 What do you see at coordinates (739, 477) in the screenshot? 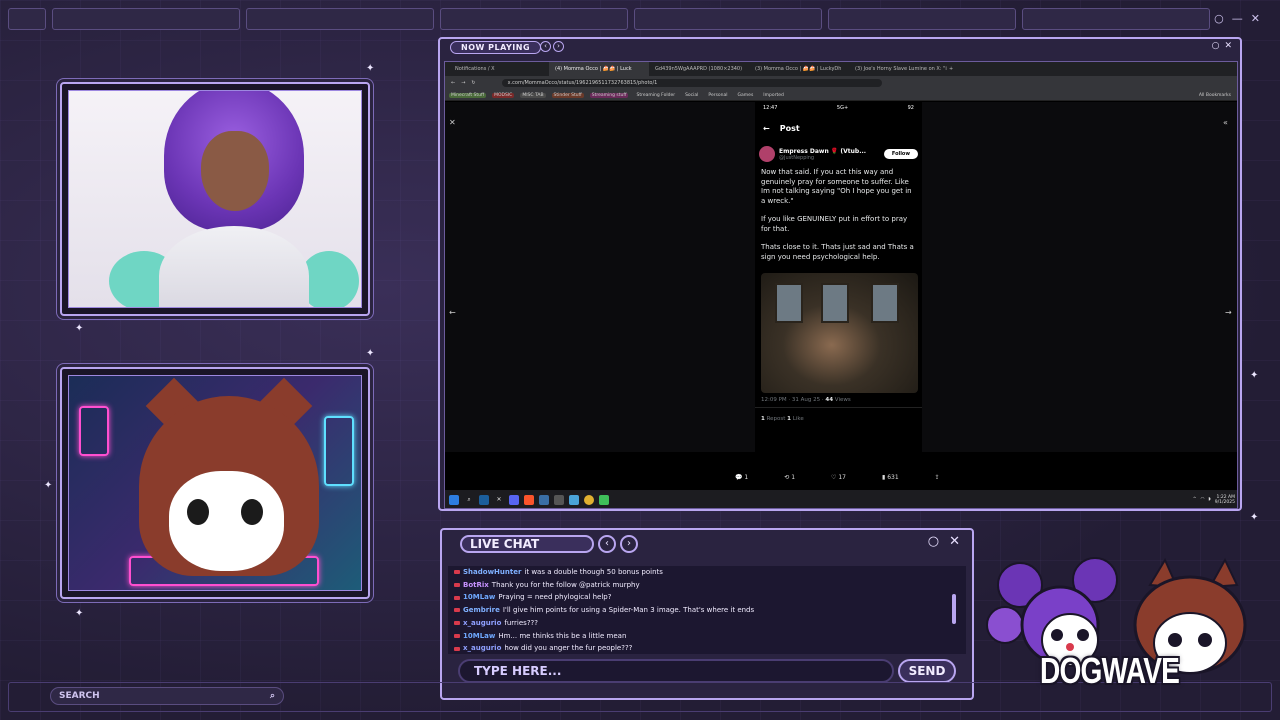
I see `reply-icon: 💬` at bounding box center [739, 477].